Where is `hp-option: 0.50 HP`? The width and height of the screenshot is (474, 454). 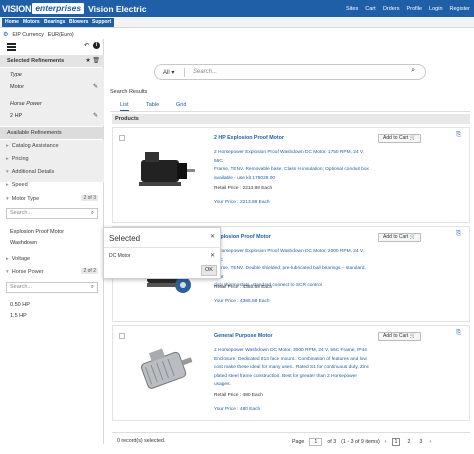
hp-option: 0.50 HP is located at coordinates (20, 305).